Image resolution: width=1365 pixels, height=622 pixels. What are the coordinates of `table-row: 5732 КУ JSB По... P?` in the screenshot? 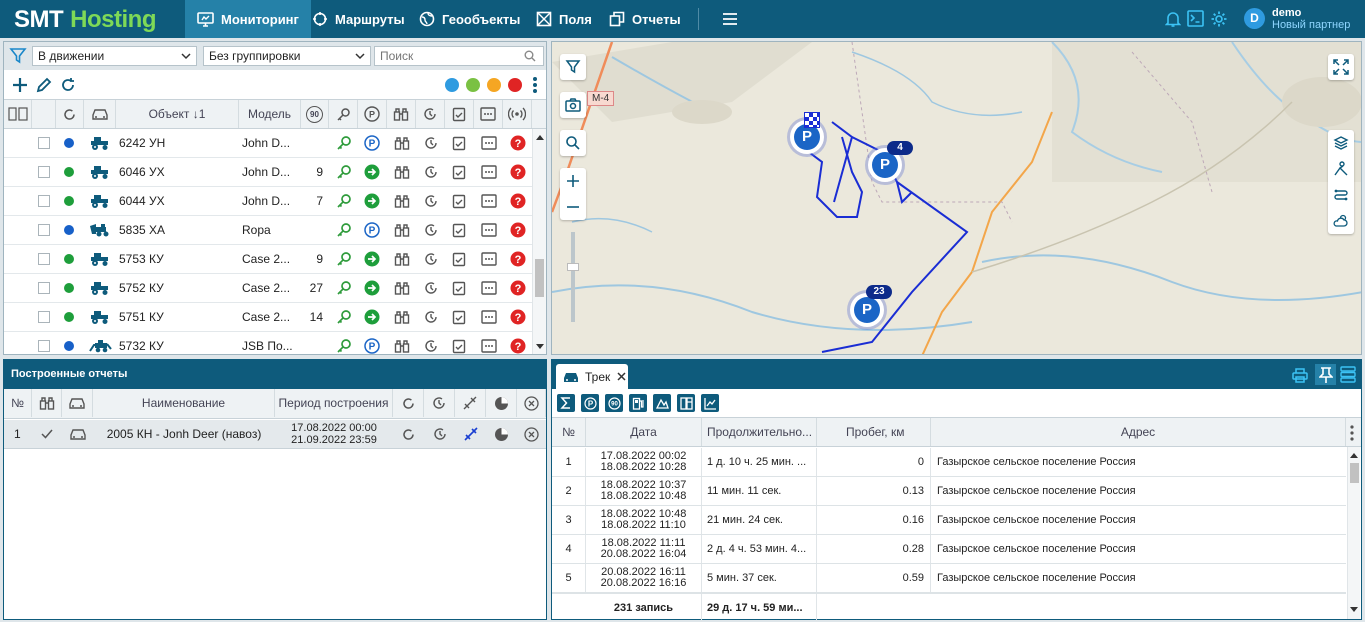 It's located at (268, 343).